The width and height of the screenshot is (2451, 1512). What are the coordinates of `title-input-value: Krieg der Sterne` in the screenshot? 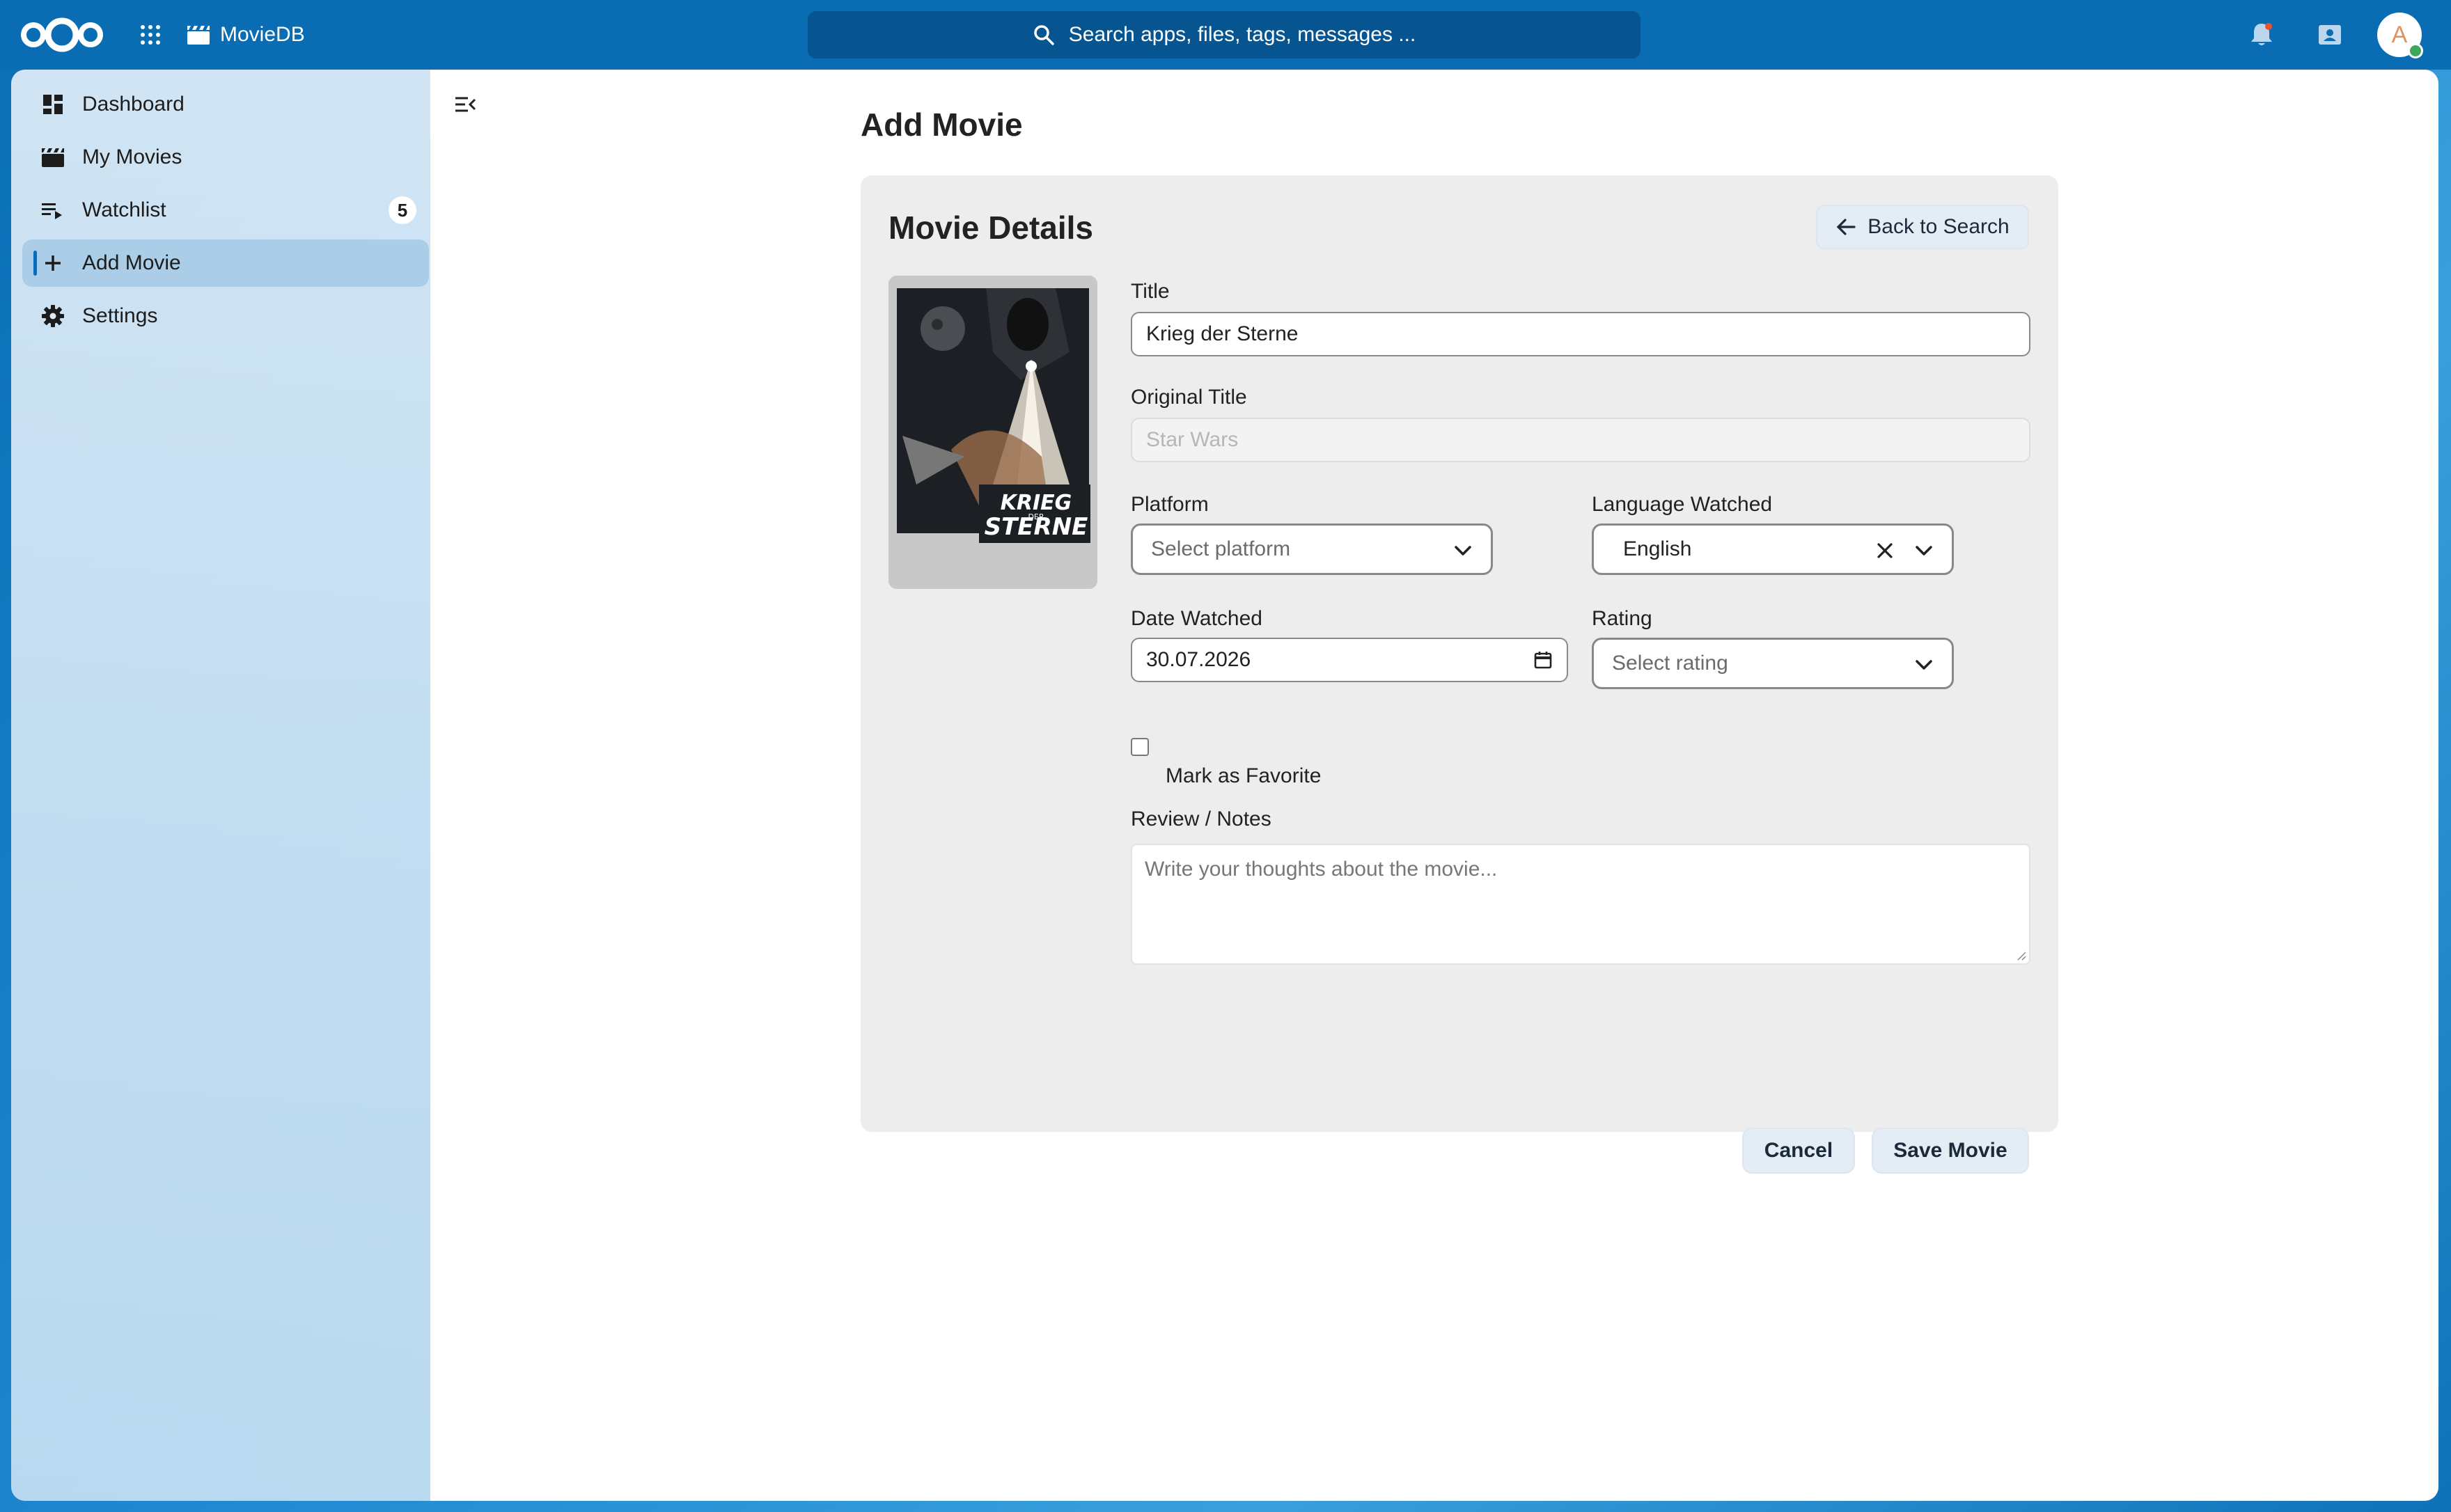 It's located at (1222, 333).